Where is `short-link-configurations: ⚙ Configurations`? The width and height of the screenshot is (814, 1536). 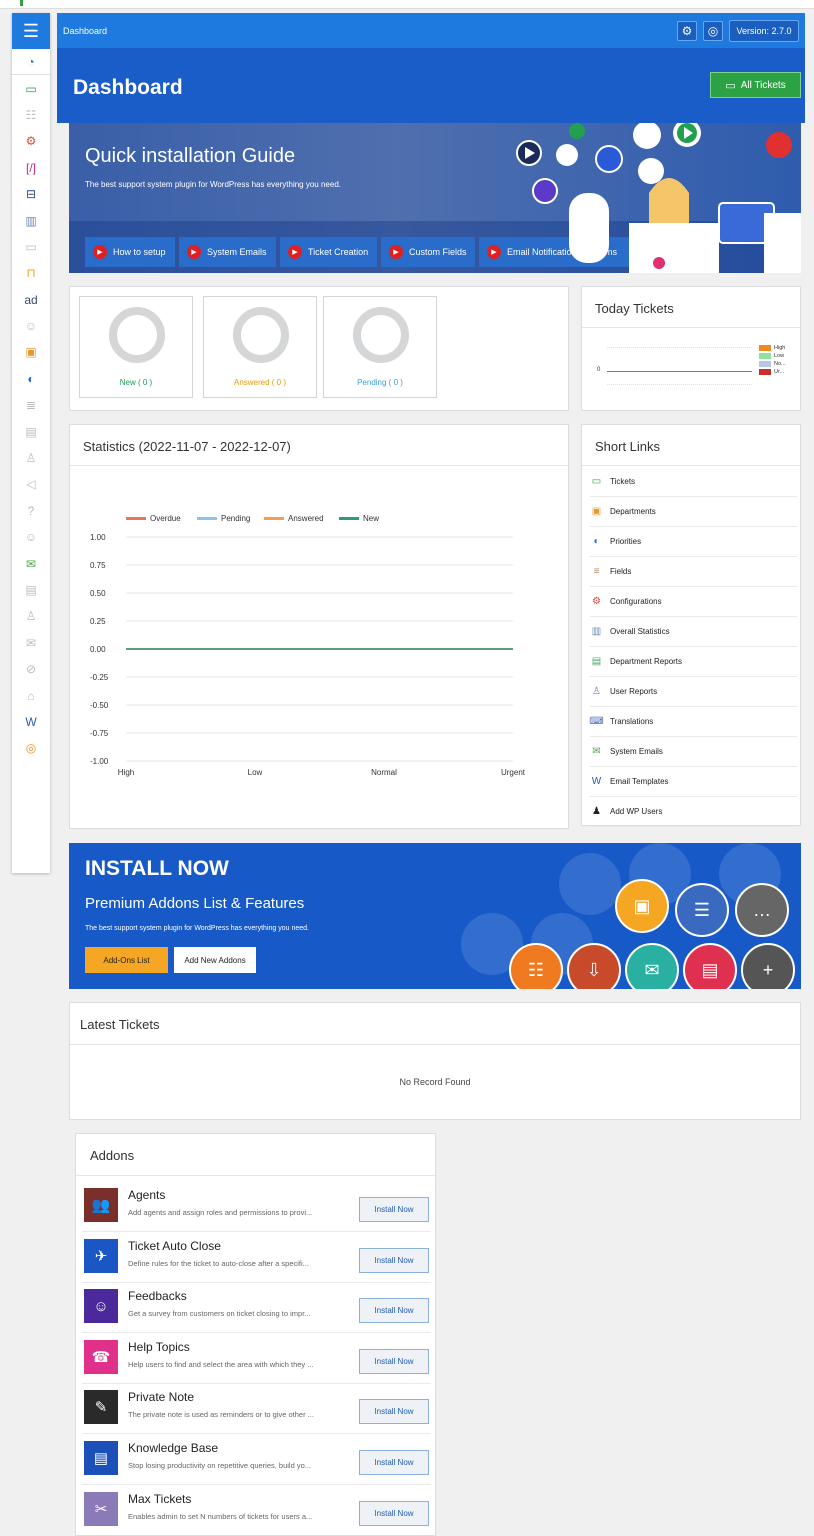
short-link-configurations: ⚙ Configurations is located at coordinates (693, 602).